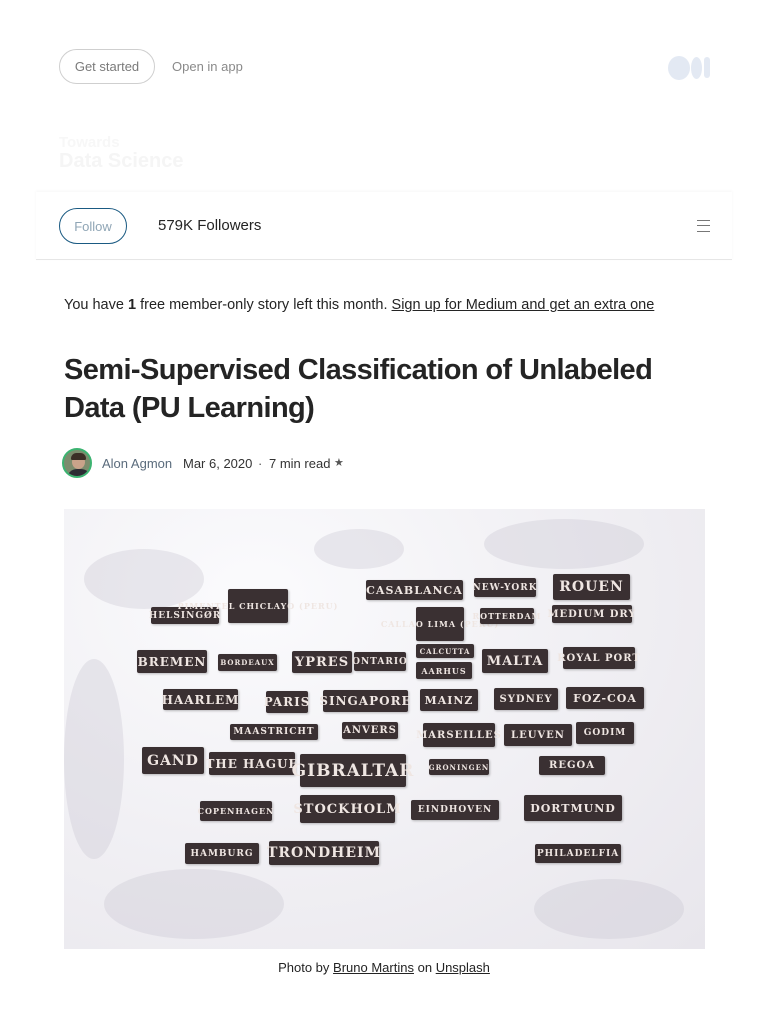 This screenshot has height=1024, width=768. Describe the element at coordinates (300, 463) in the screenshot. I see `read-time: 7 min read` at that location.